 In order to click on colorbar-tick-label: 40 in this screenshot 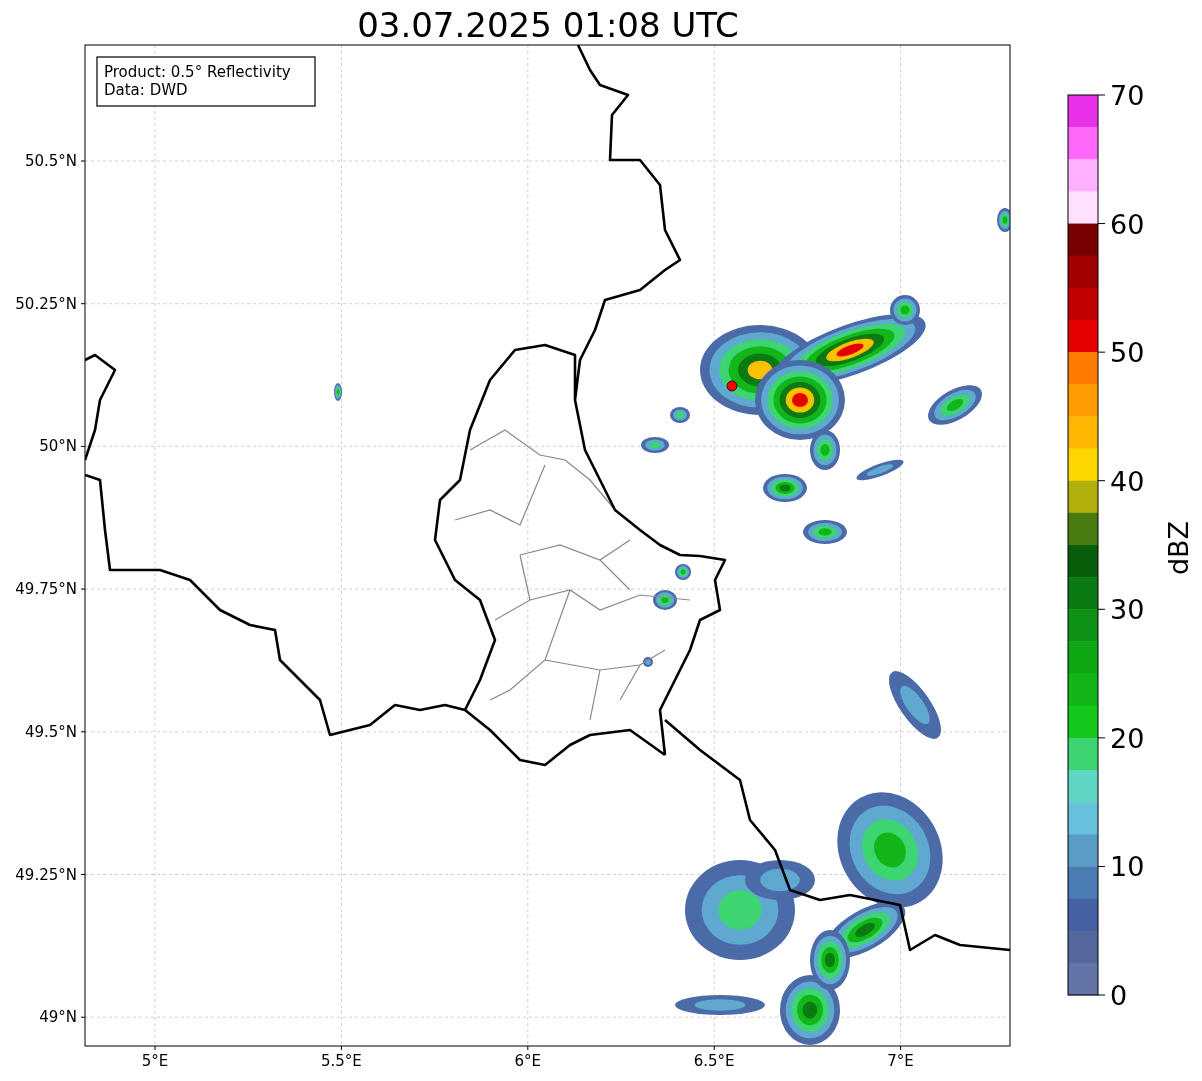, I will do `click(1127, 481)`.